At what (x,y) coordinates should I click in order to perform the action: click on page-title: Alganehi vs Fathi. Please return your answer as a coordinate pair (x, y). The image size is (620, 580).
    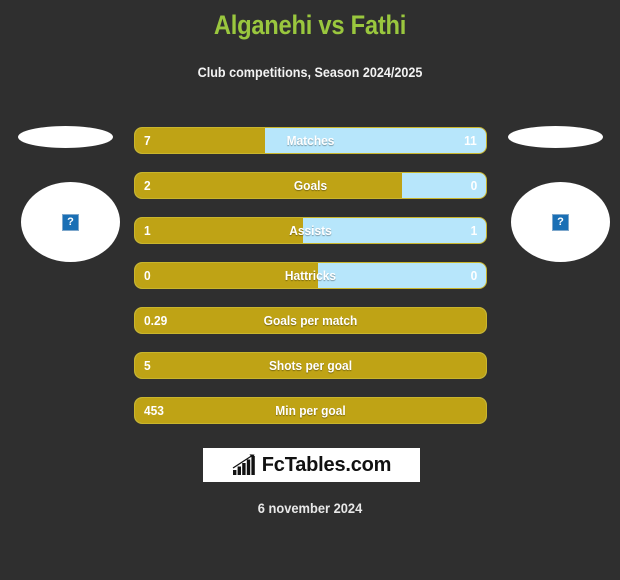
    Looking at the image, I should click on (310, 25).